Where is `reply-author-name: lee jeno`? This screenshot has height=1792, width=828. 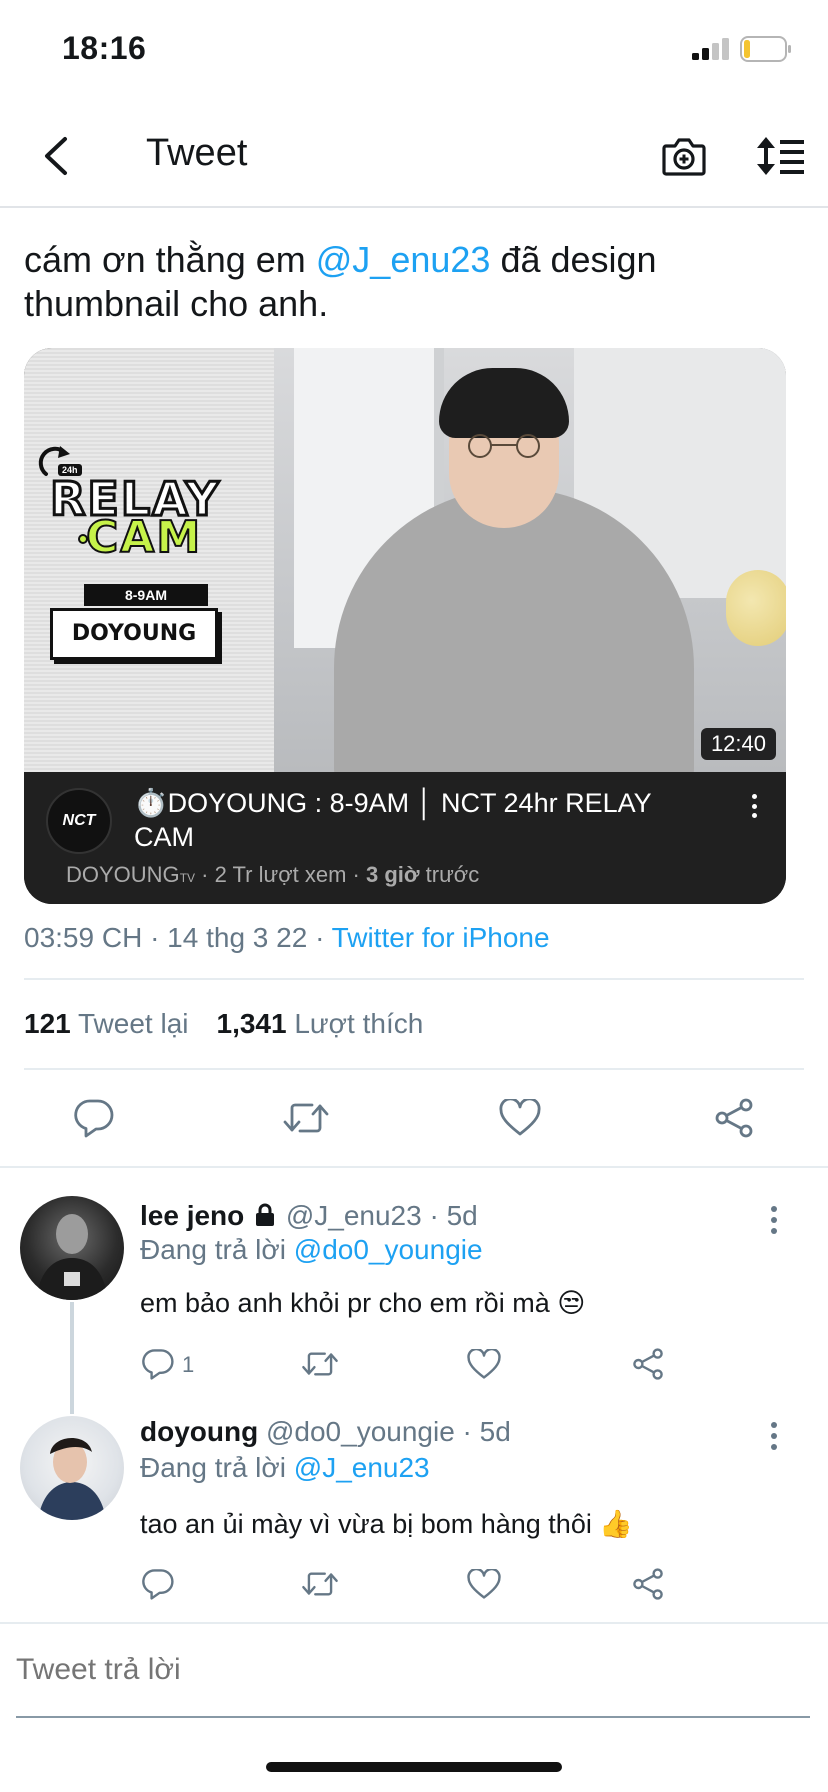
reply-author-name: lee jeno is located at coordinates (192, 1215).